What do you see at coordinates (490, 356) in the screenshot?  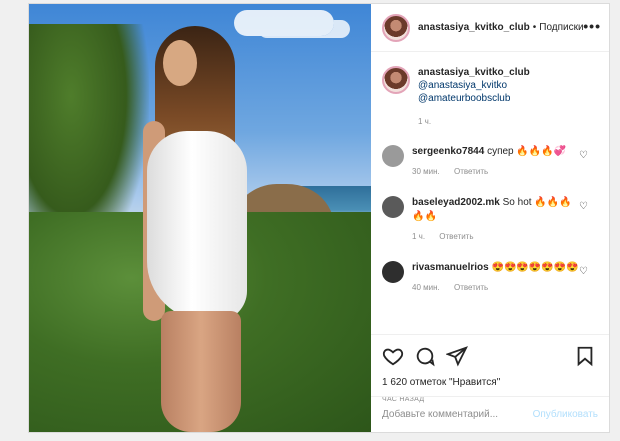 I see `action-icons` at bounding box center [490, 356].